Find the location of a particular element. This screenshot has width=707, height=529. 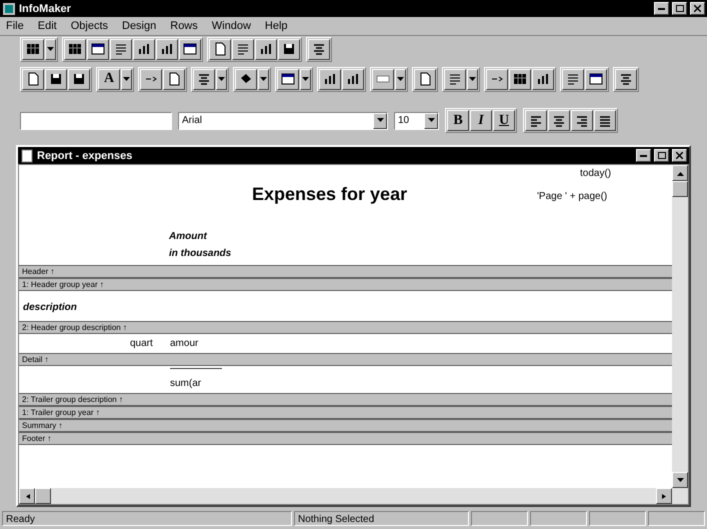

text-label: Amount is located at coordinates (188, 236).